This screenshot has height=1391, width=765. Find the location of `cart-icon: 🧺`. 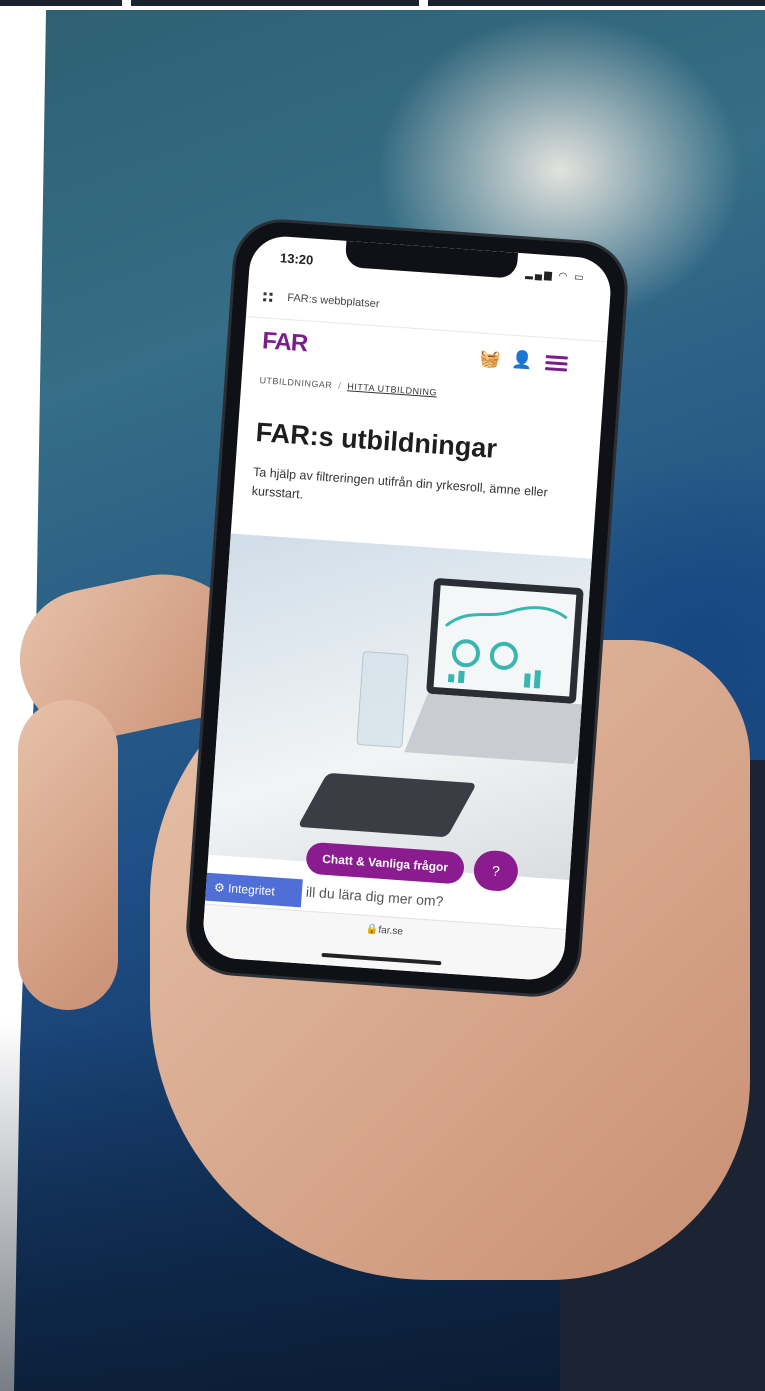

cart-icon: 🧺 is located at coordinates (490, 358).